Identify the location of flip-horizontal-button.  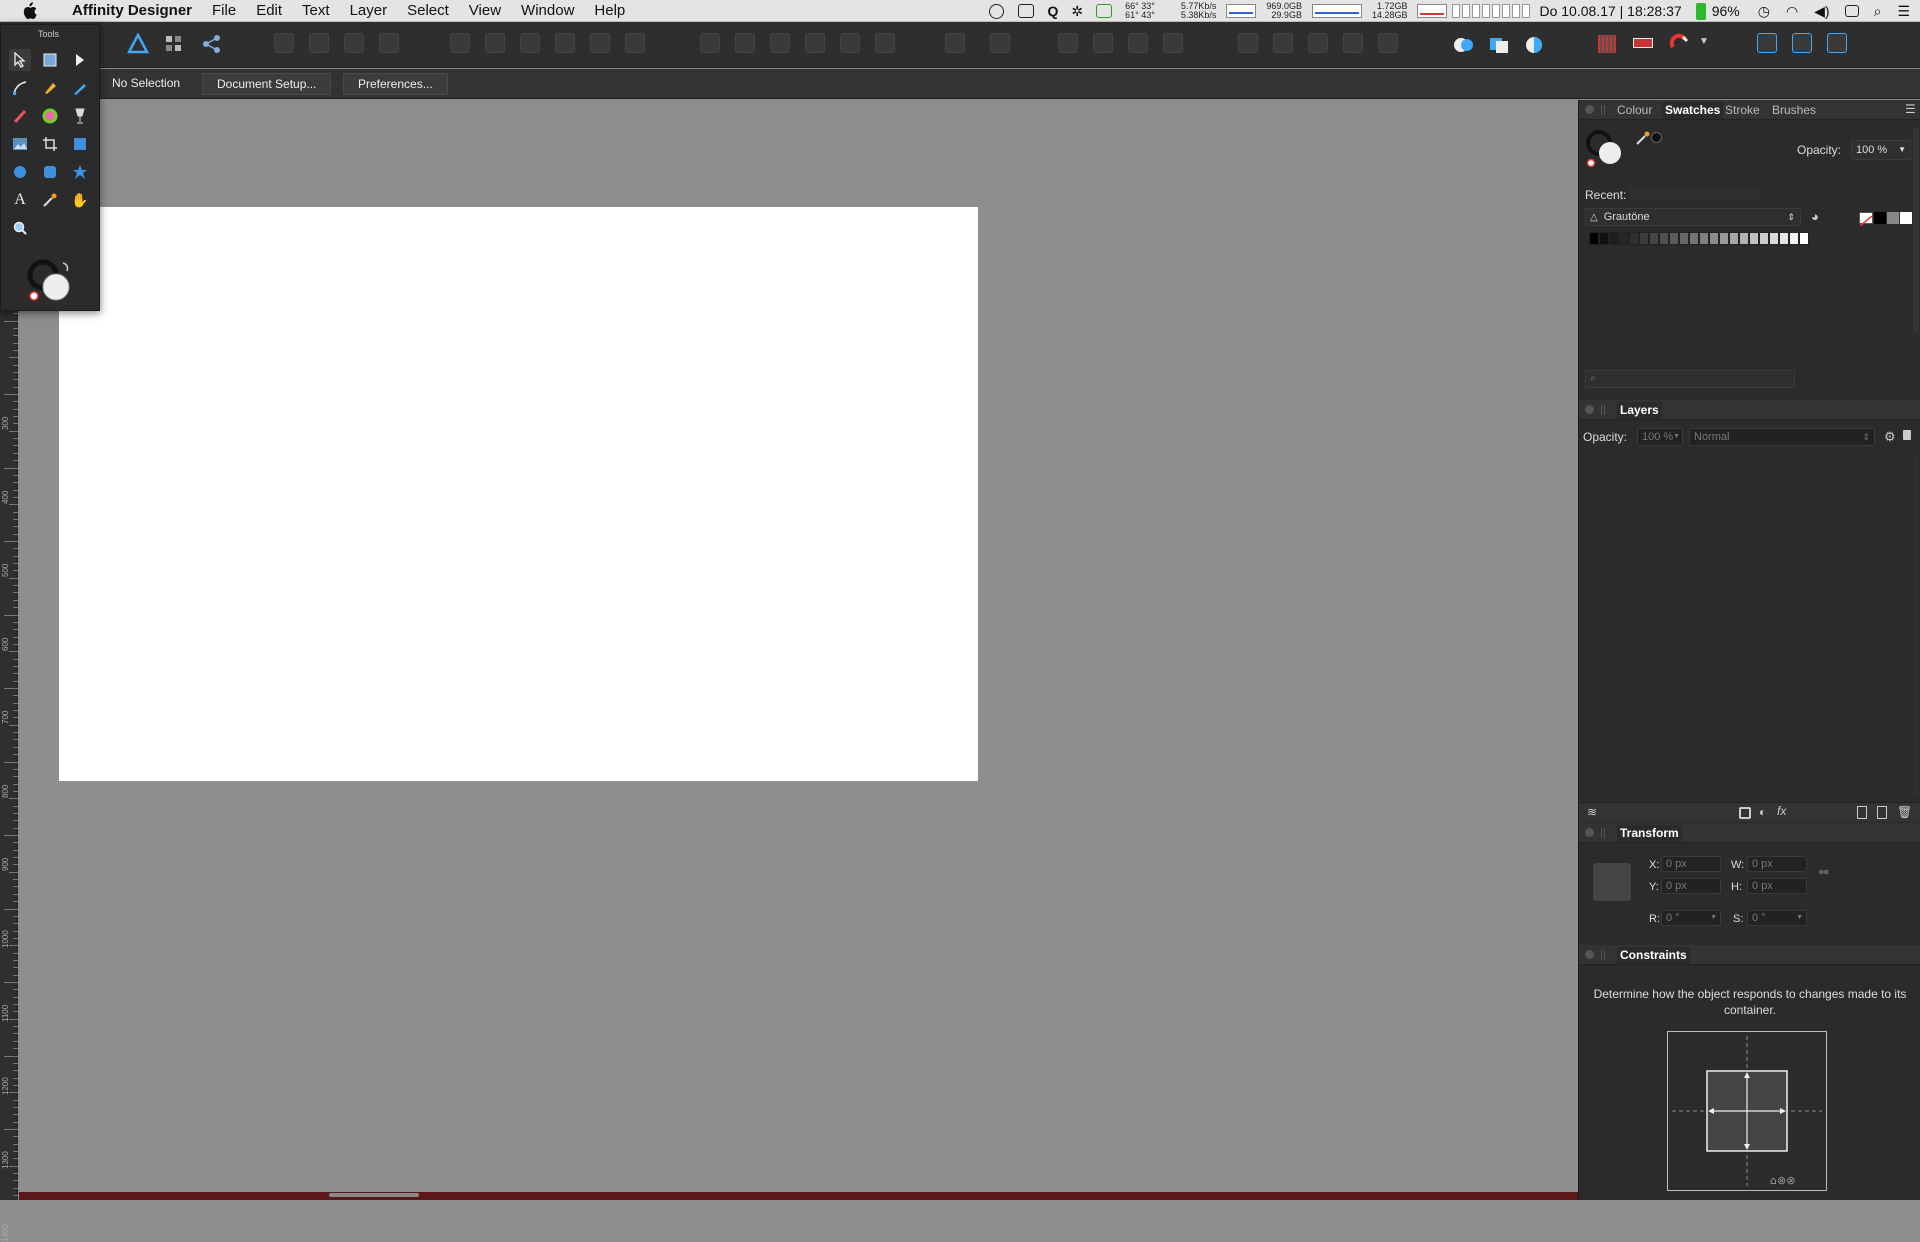
(1068, 43).